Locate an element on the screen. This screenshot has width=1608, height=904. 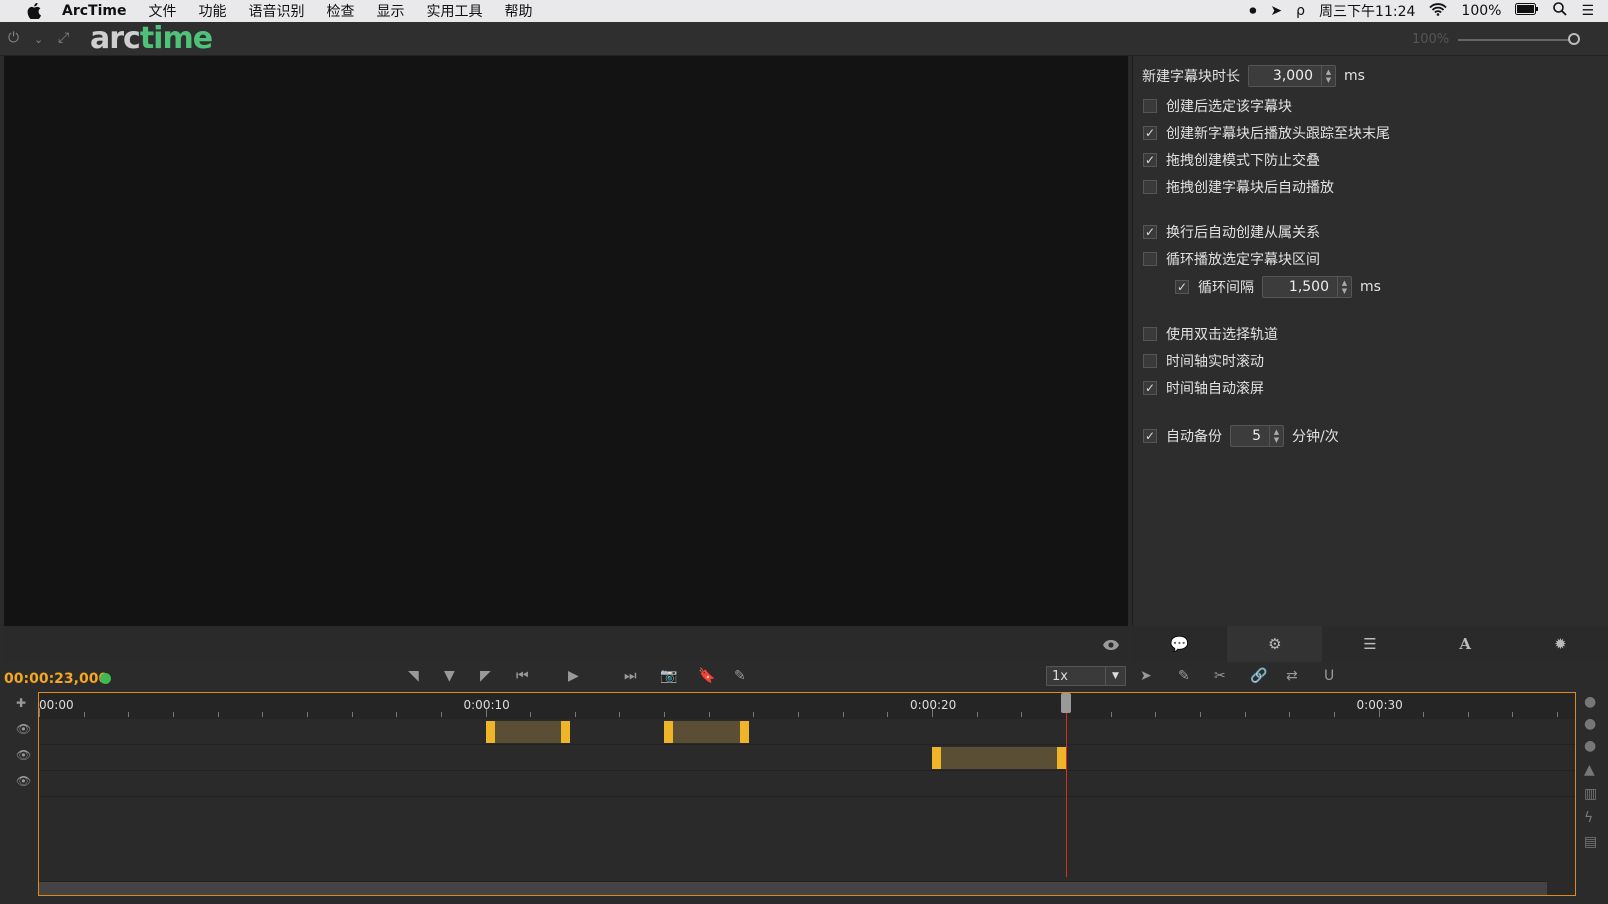
wifi-icon is located at coordinates (1438, 11).